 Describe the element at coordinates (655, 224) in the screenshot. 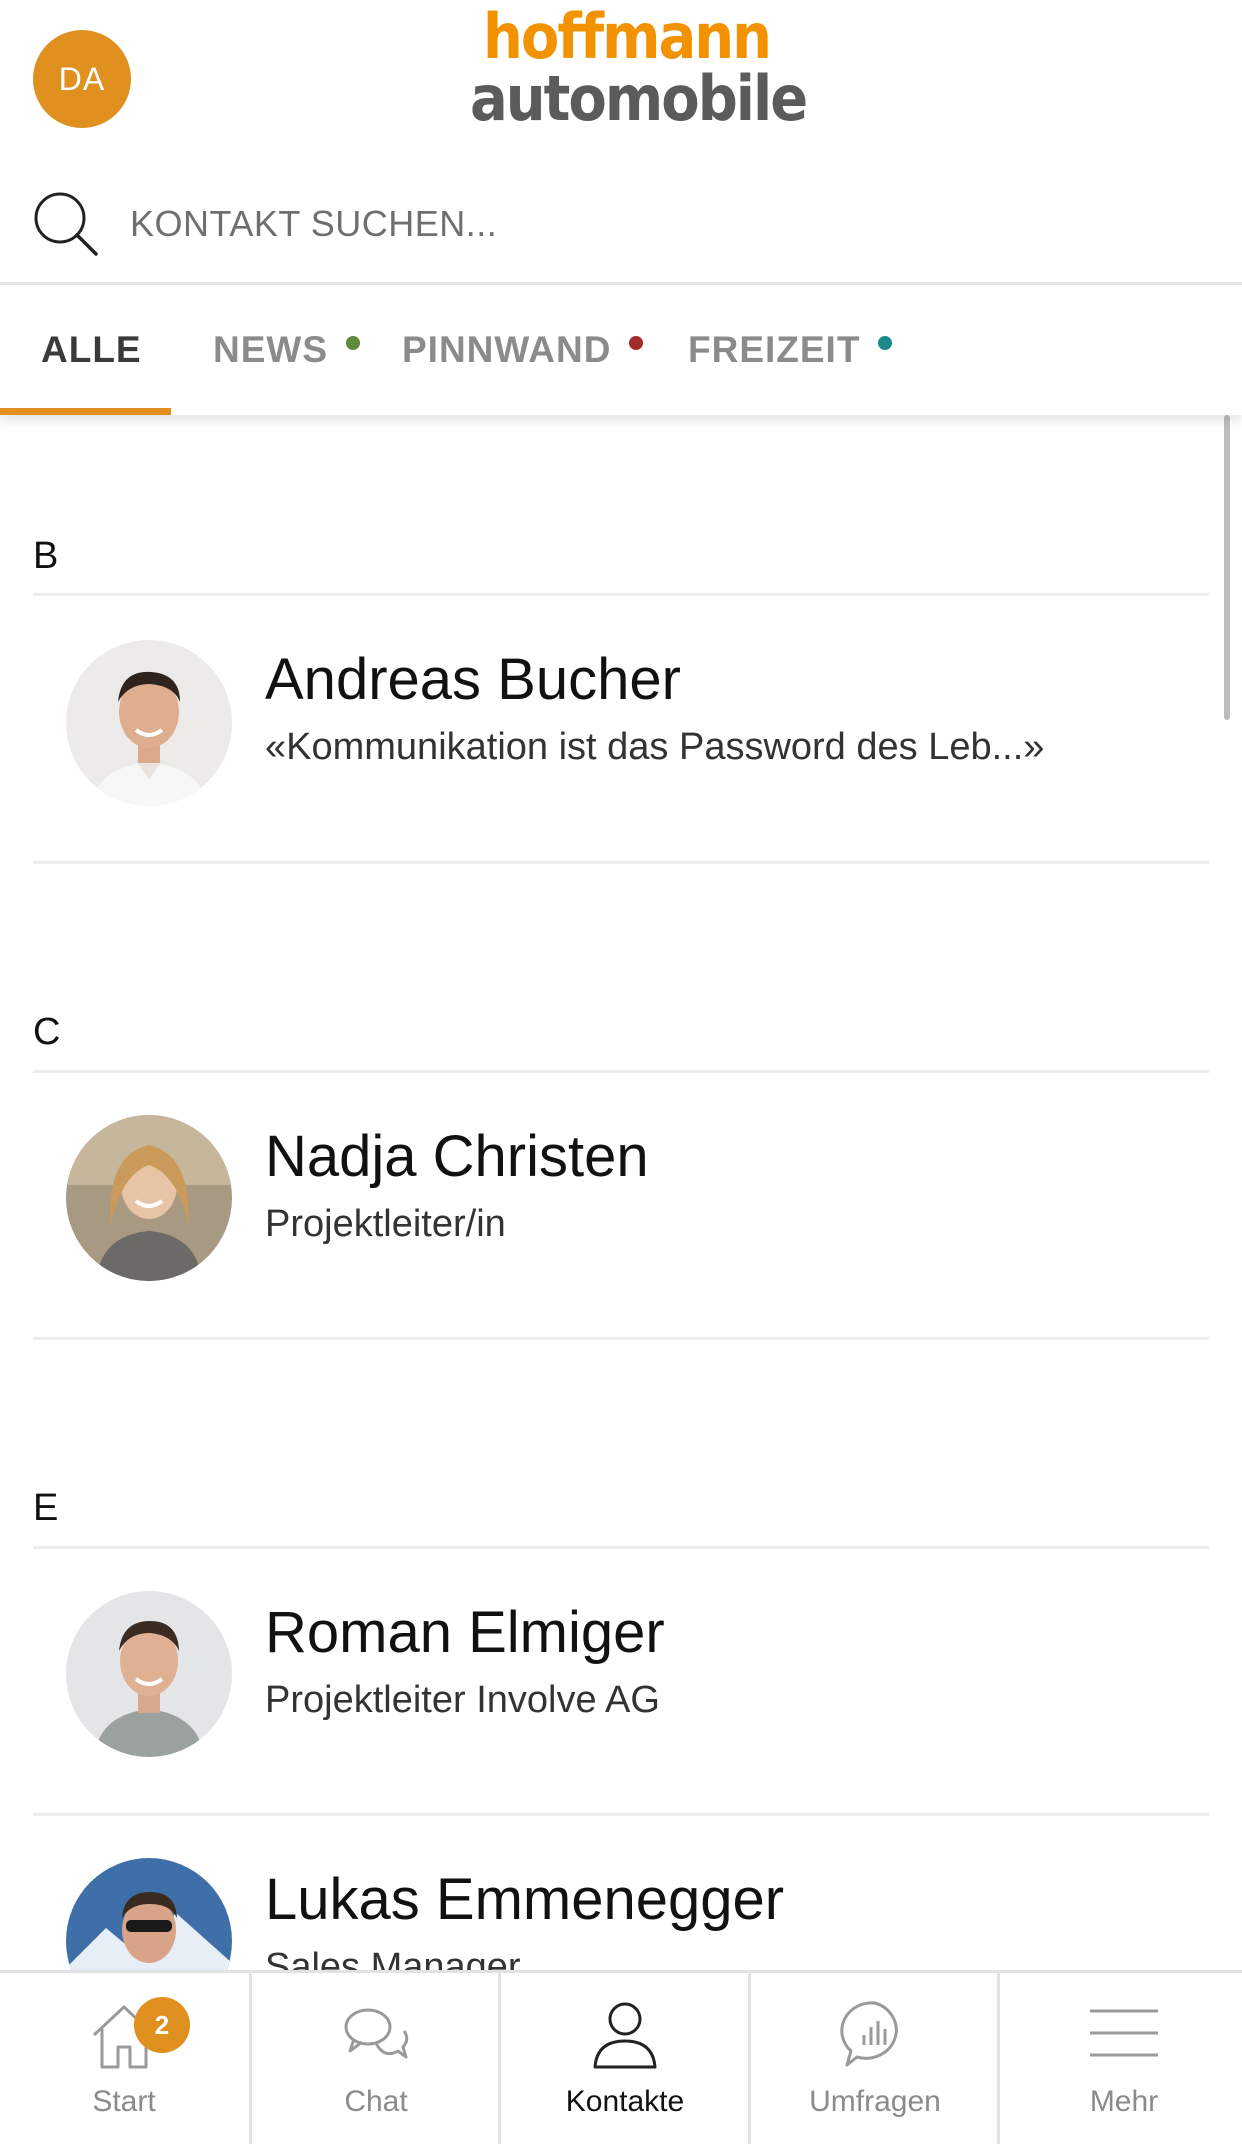

I see `search-input` at that location.